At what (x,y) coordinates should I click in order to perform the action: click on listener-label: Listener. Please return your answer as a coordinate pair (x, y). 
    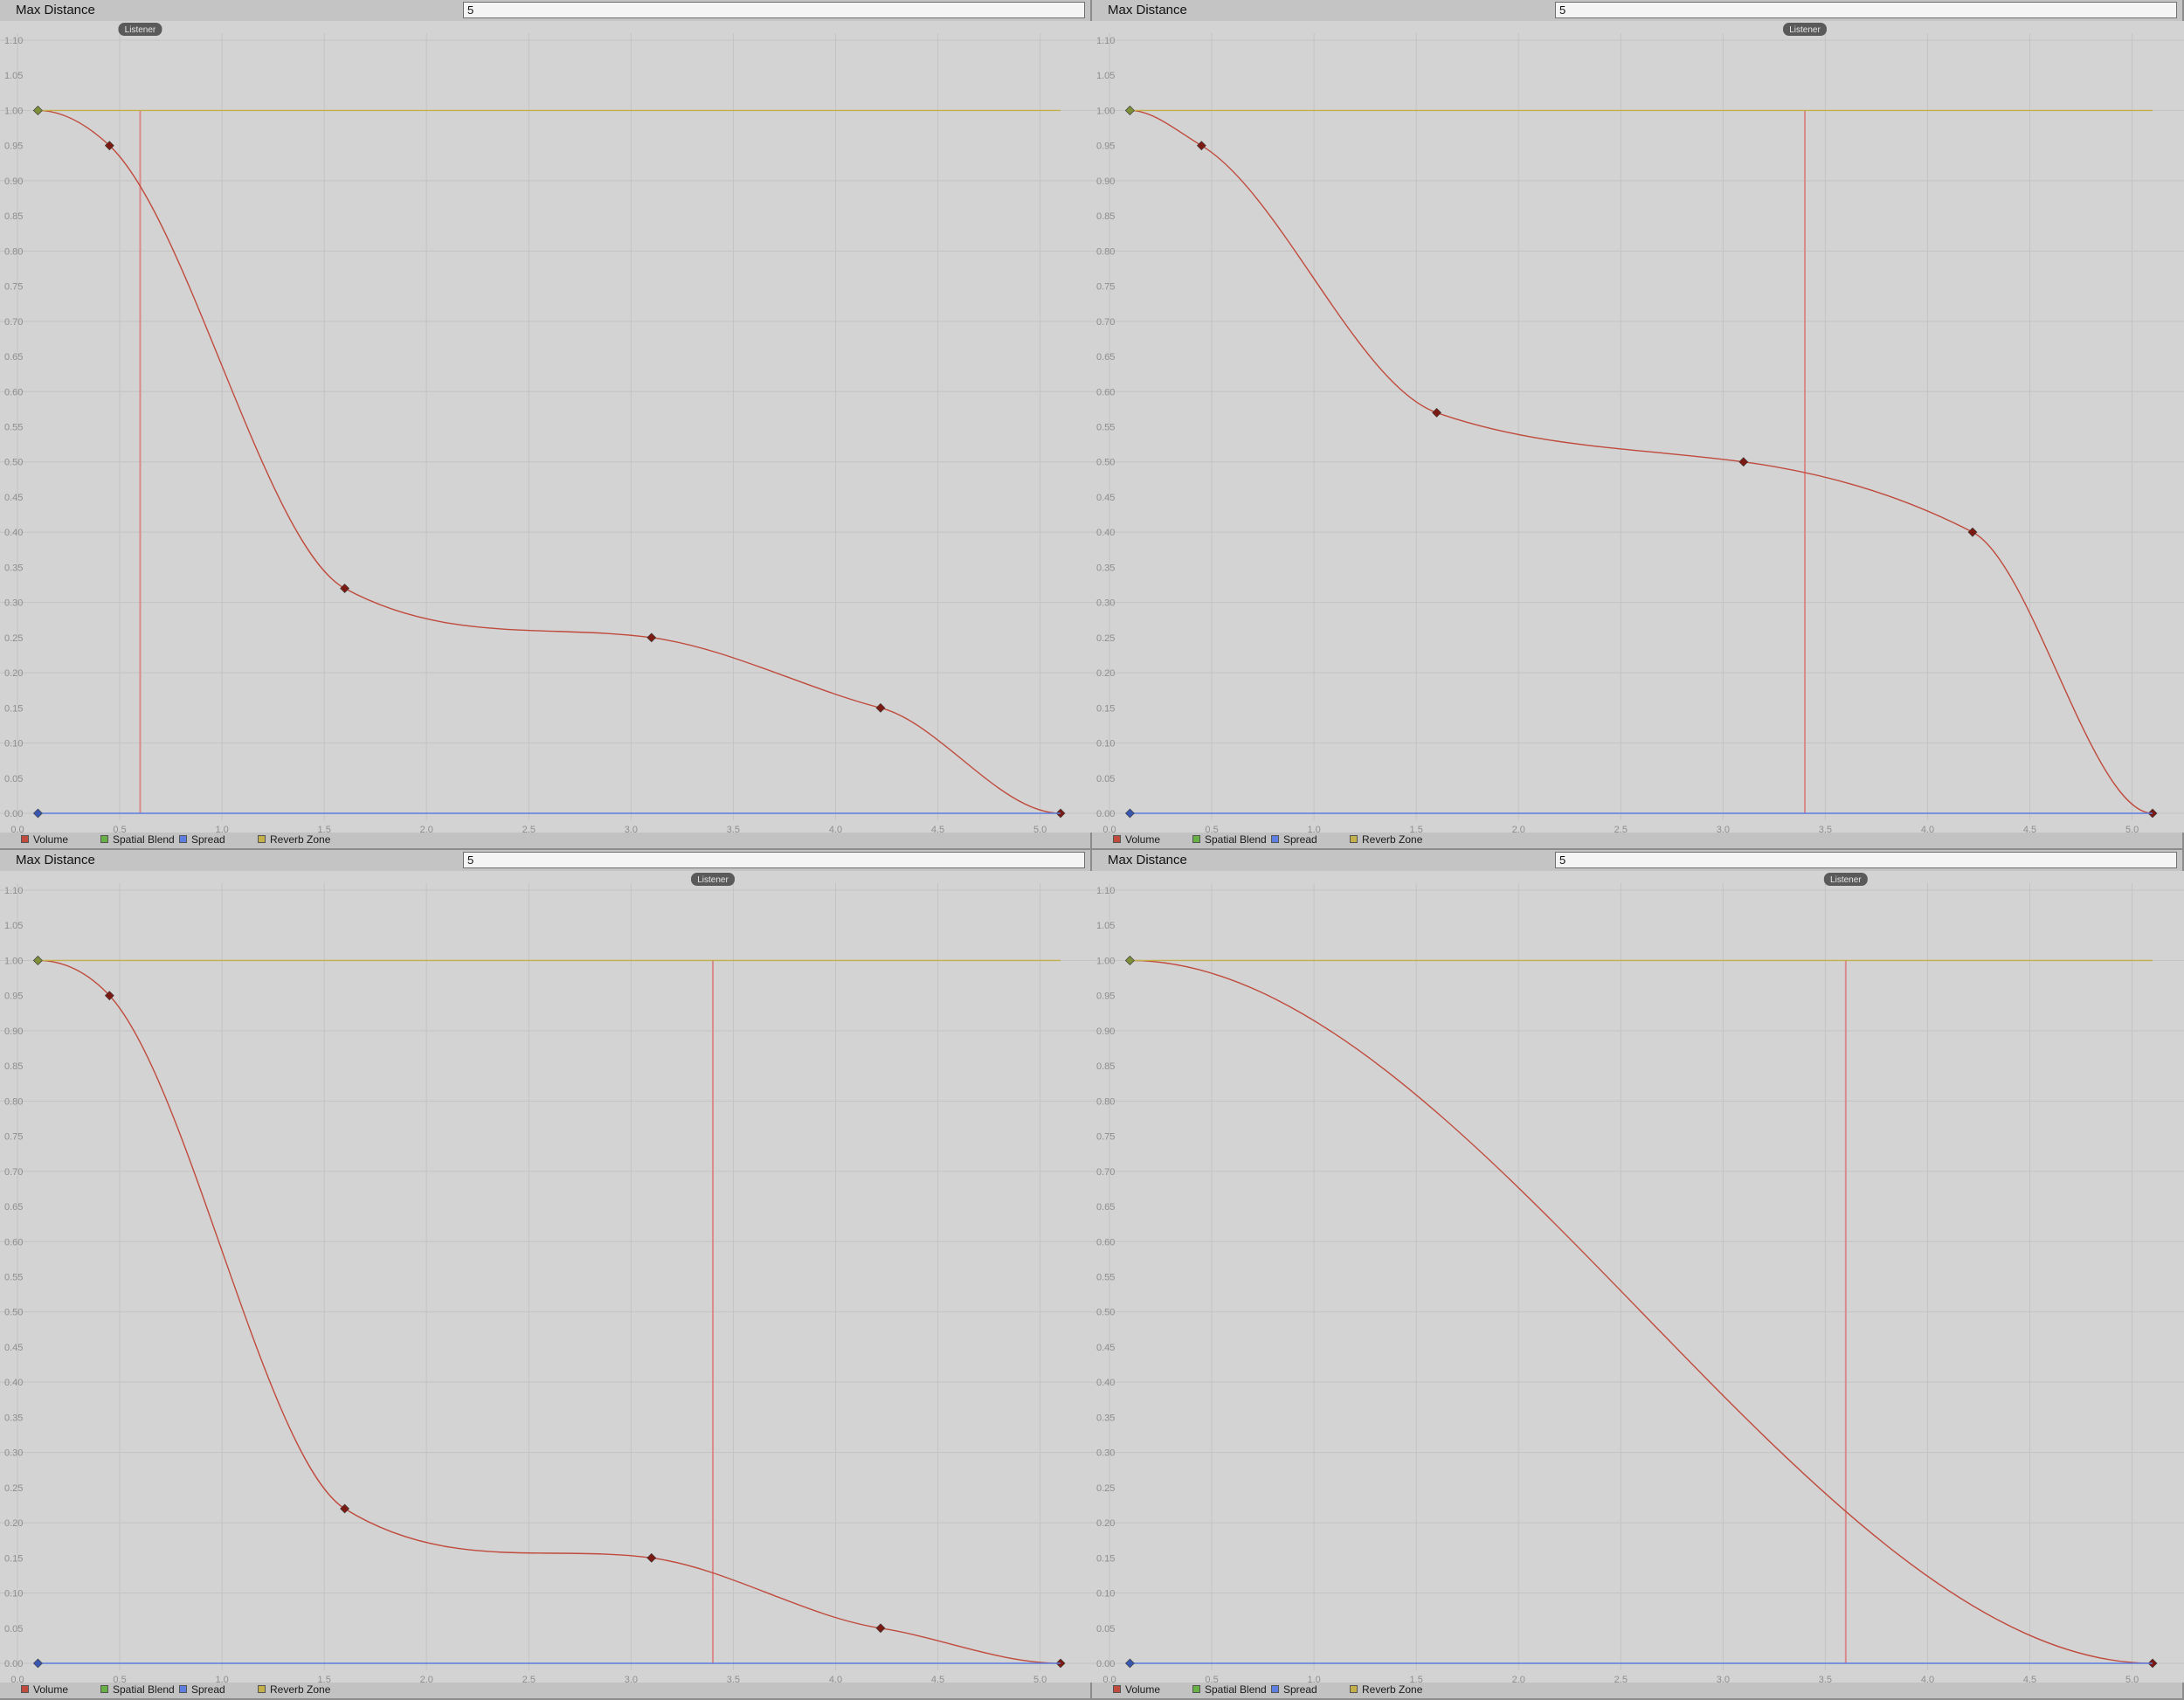
    Looking at the image, I should click on (1805, 30).